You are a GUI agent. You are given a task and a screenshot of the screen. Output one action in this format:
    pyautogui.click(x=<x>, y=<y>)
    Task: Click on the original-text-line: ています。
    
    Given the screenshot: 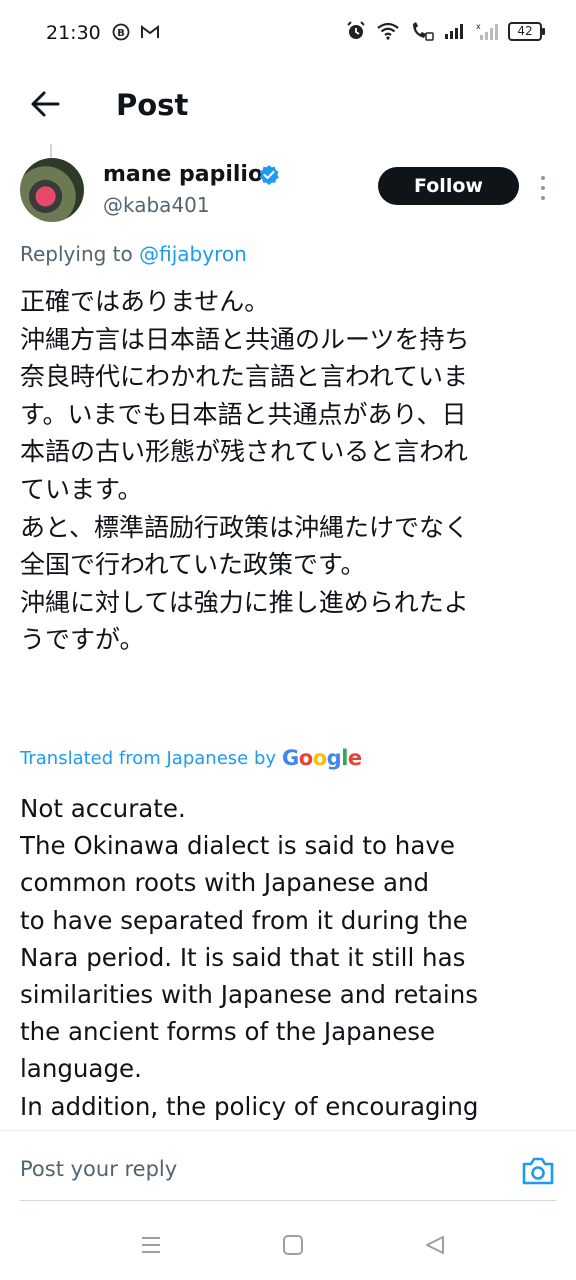 What is the action you would take?
    pyautogui.click(x=81, y=489)
    